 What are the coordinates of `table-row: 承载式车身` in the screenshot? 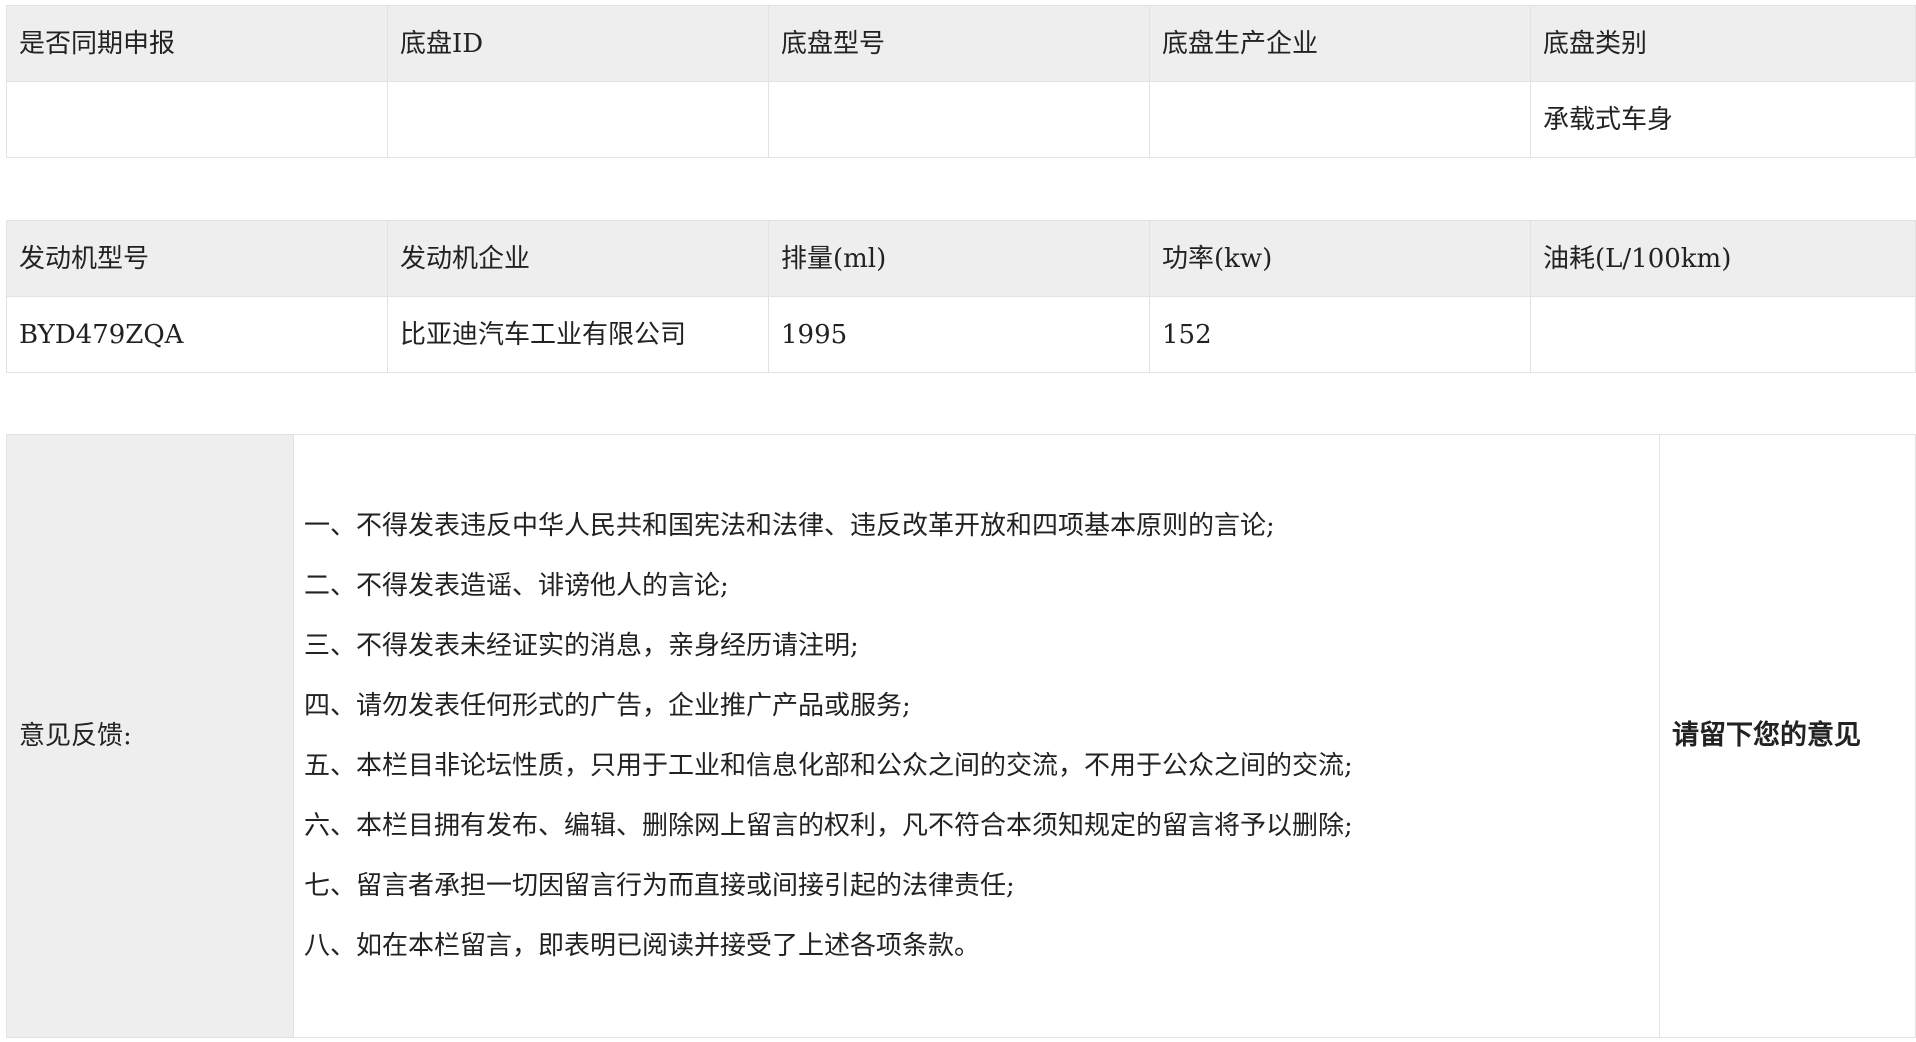 It's located at (961, 119).